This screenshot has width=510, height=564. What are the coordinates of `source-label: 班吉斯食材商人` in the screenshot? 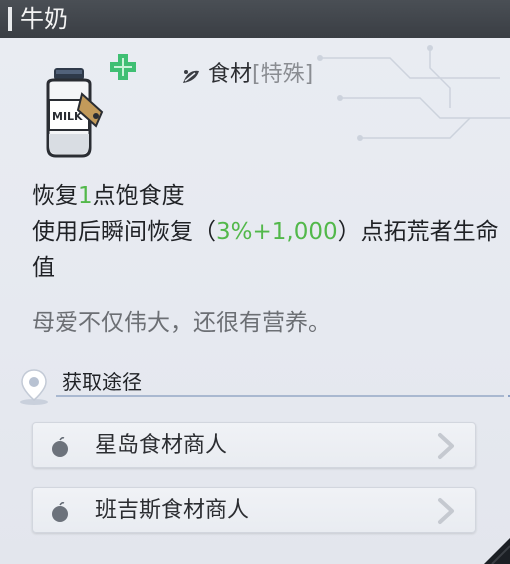 It's located at (172, 510).